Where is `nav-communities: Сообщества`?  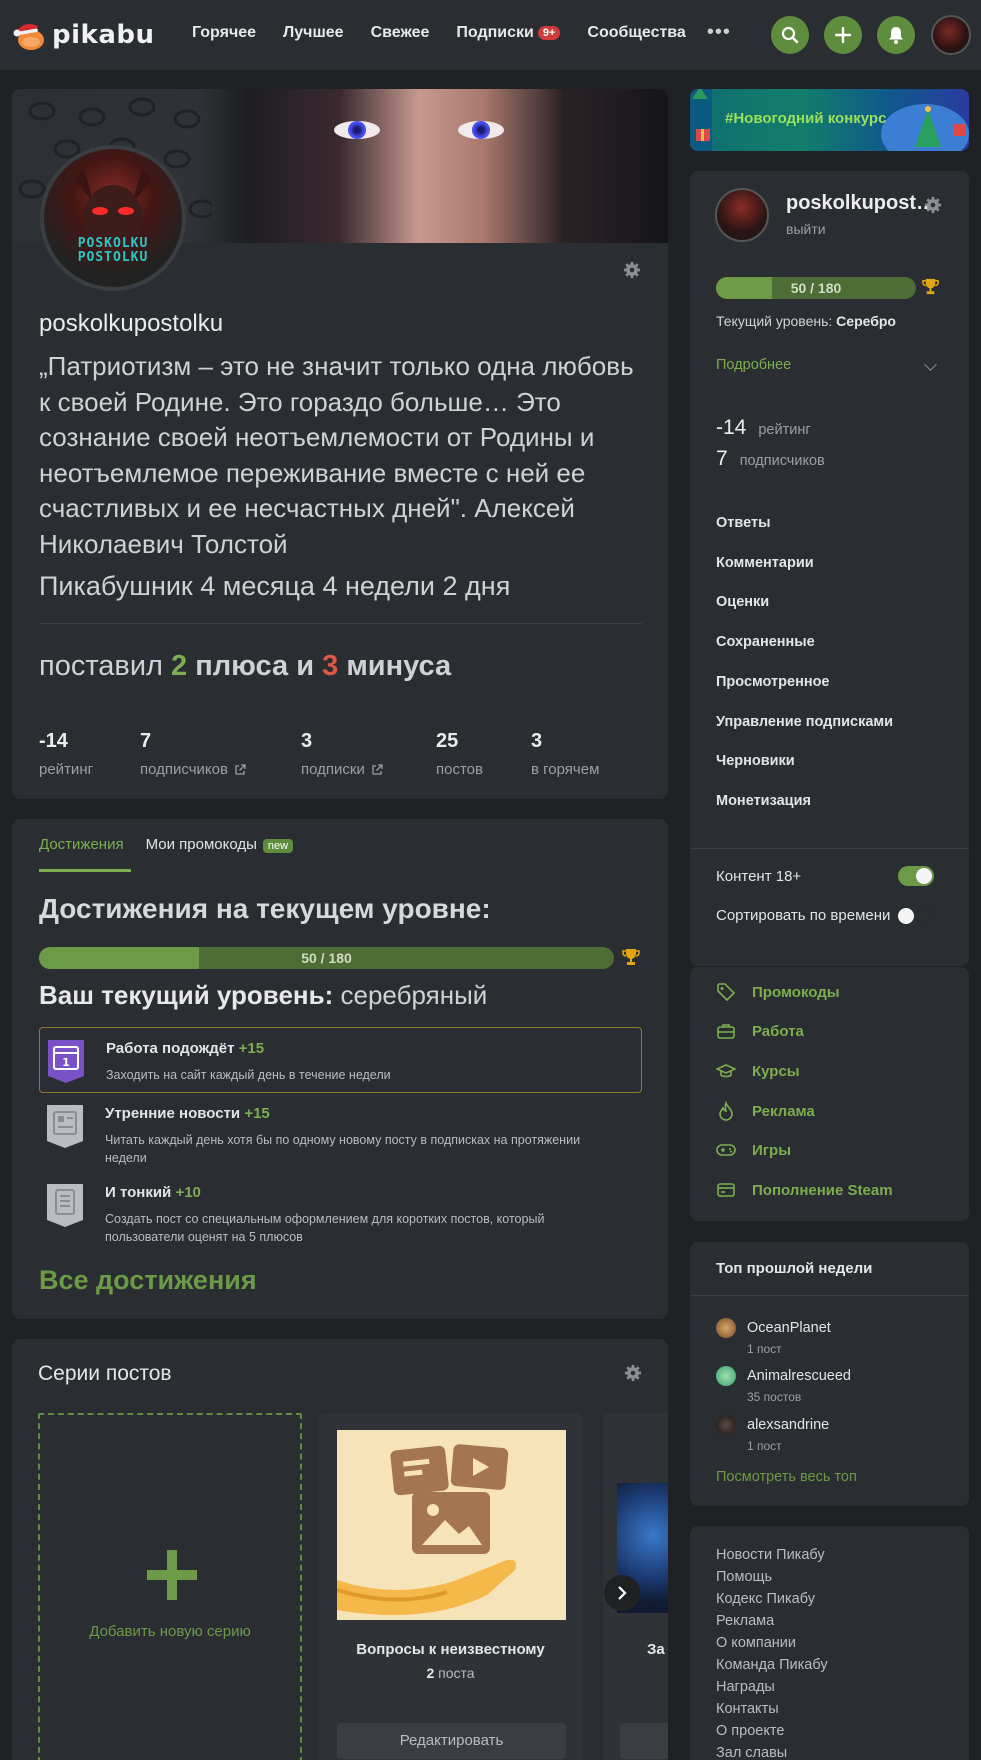
nav-communities: Сообщества is located at coordinates (636, 33).